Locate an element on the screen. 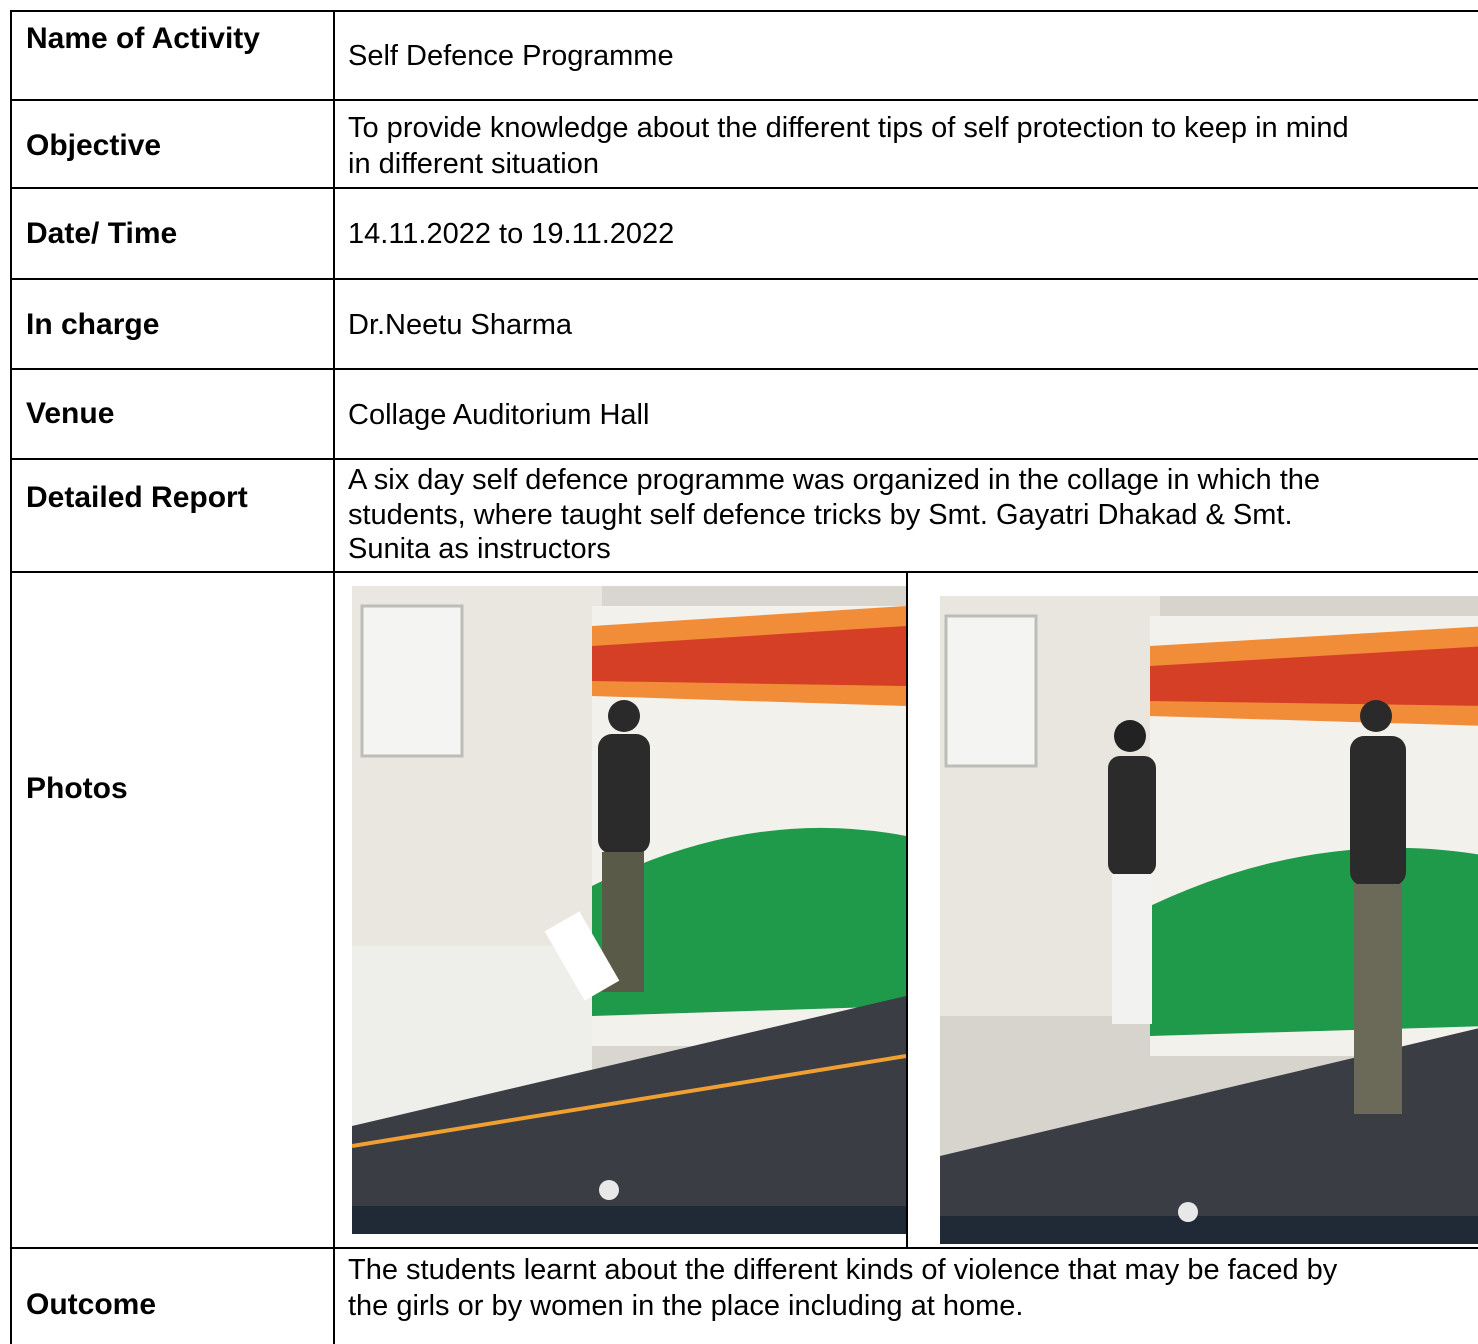 This screenshot has height=1344, width=1478. label-venue: Venue is located at coordinates (70, 413).